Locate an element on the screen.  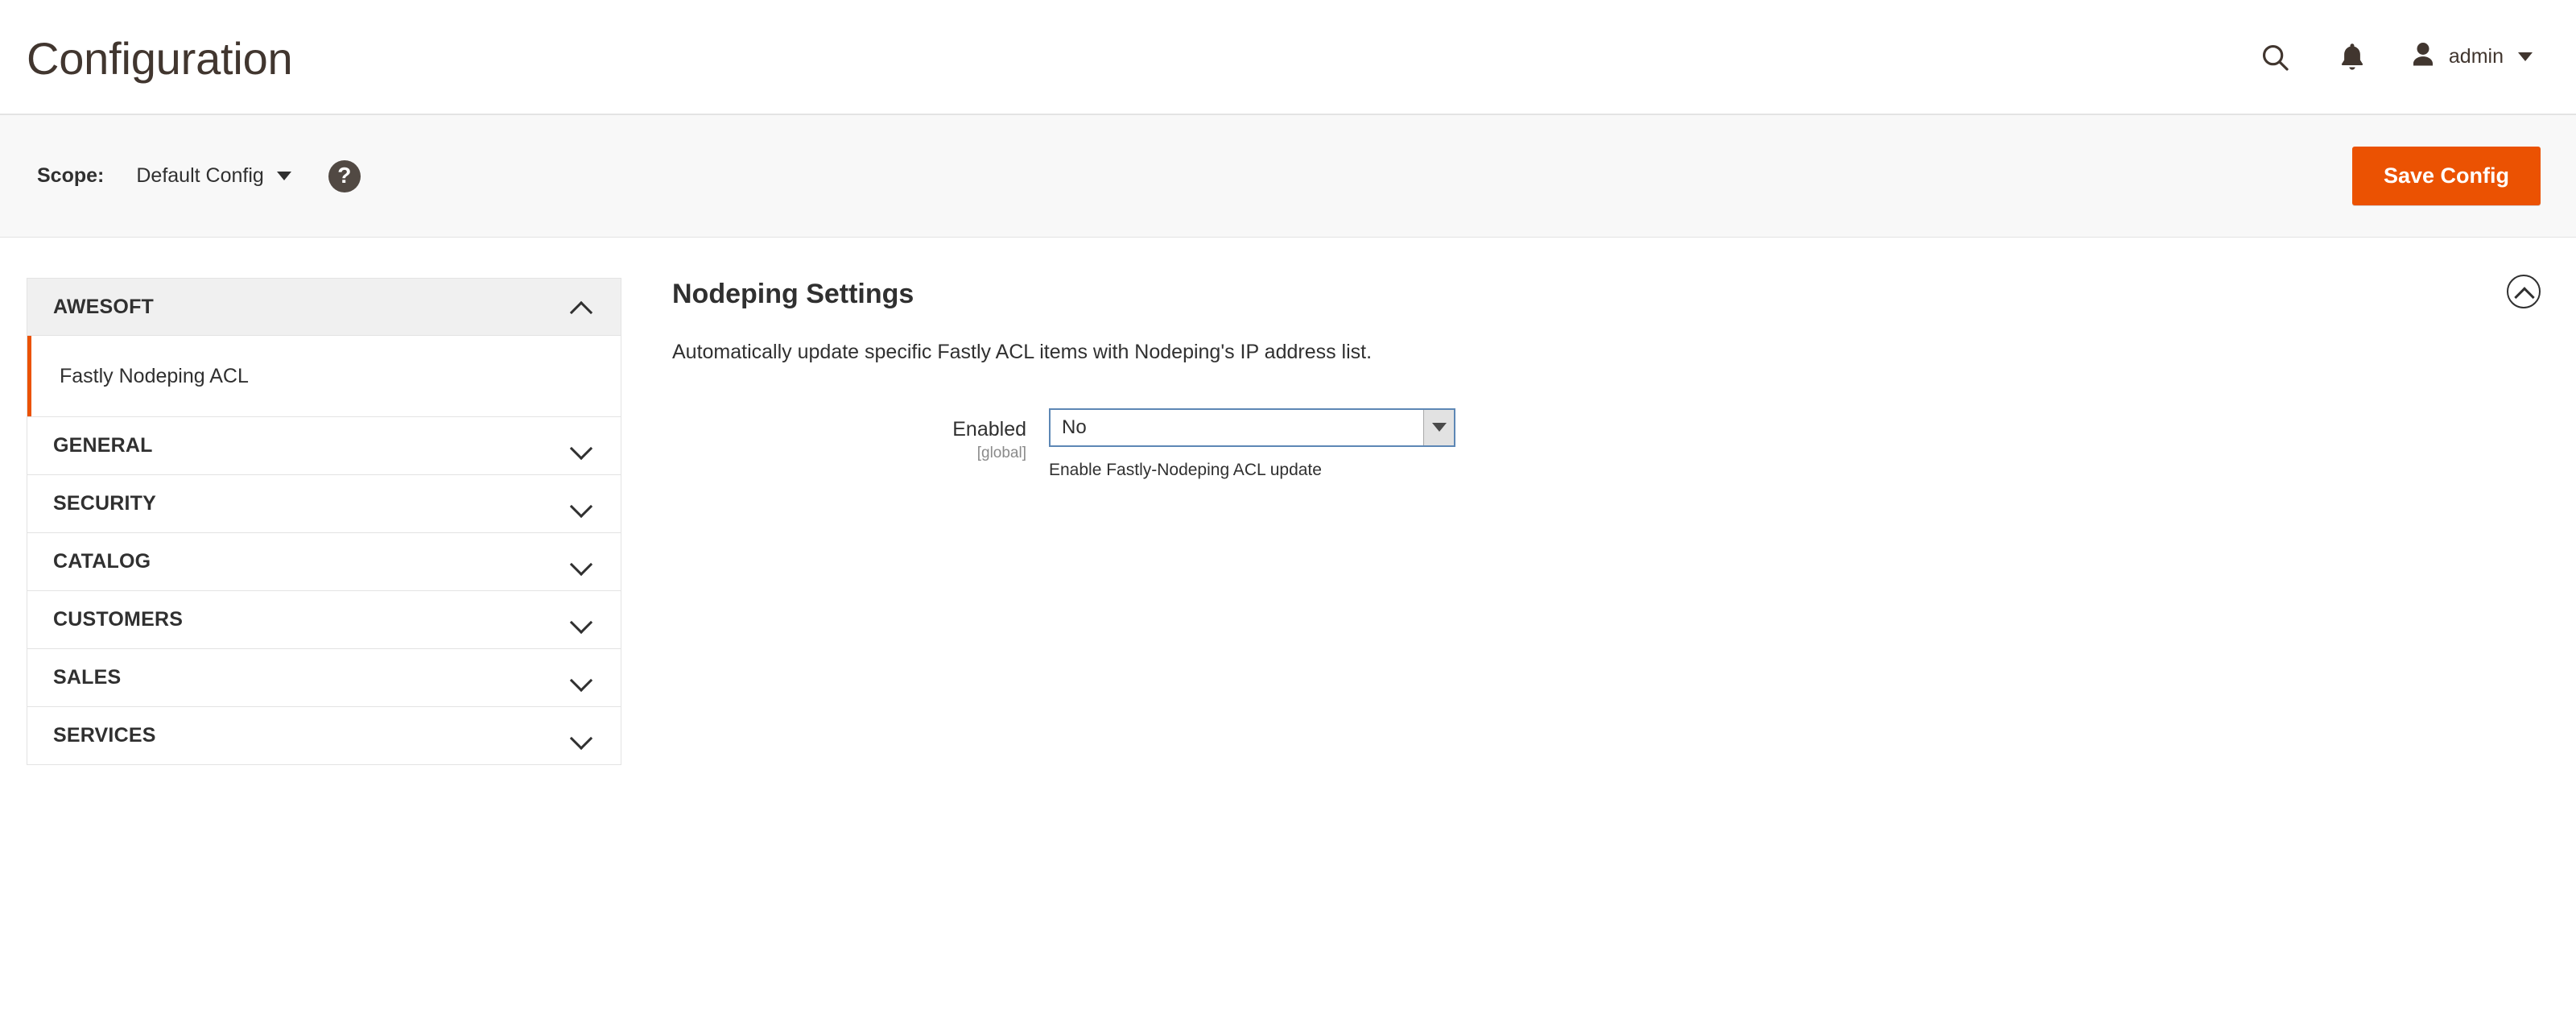
sidebar-section-items-awesoft: Fastly Nodeping ACL is located at coordinates (324, 376).